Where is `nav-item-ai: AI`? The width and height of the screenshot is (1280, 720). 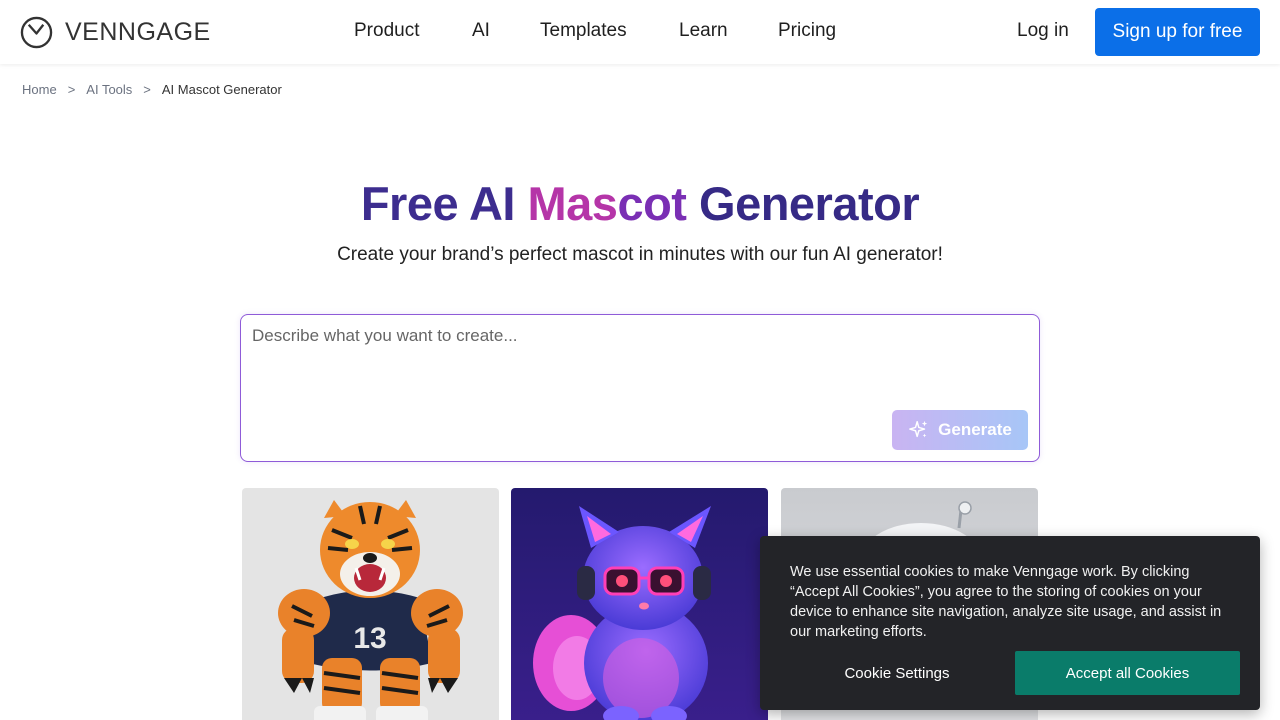 nav-item-ai: AI is located at coordinates (481, 31).